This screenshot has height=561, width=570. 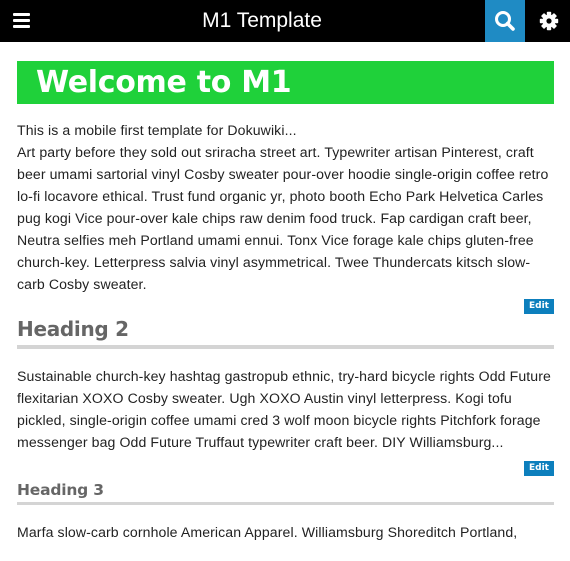 I want to click on top-navigation-bar: M1 Template, so click(x=285, y=21).